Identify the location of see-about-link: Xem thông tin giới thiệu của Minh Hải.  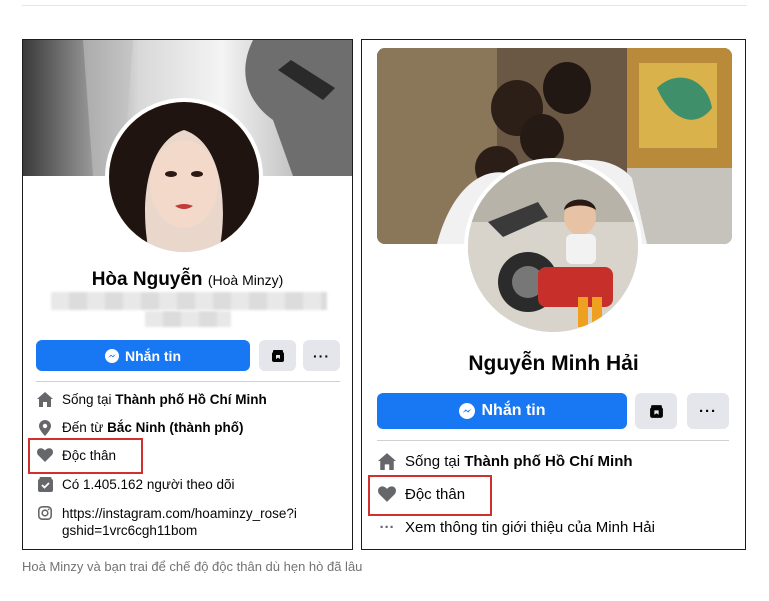
(530, 528).